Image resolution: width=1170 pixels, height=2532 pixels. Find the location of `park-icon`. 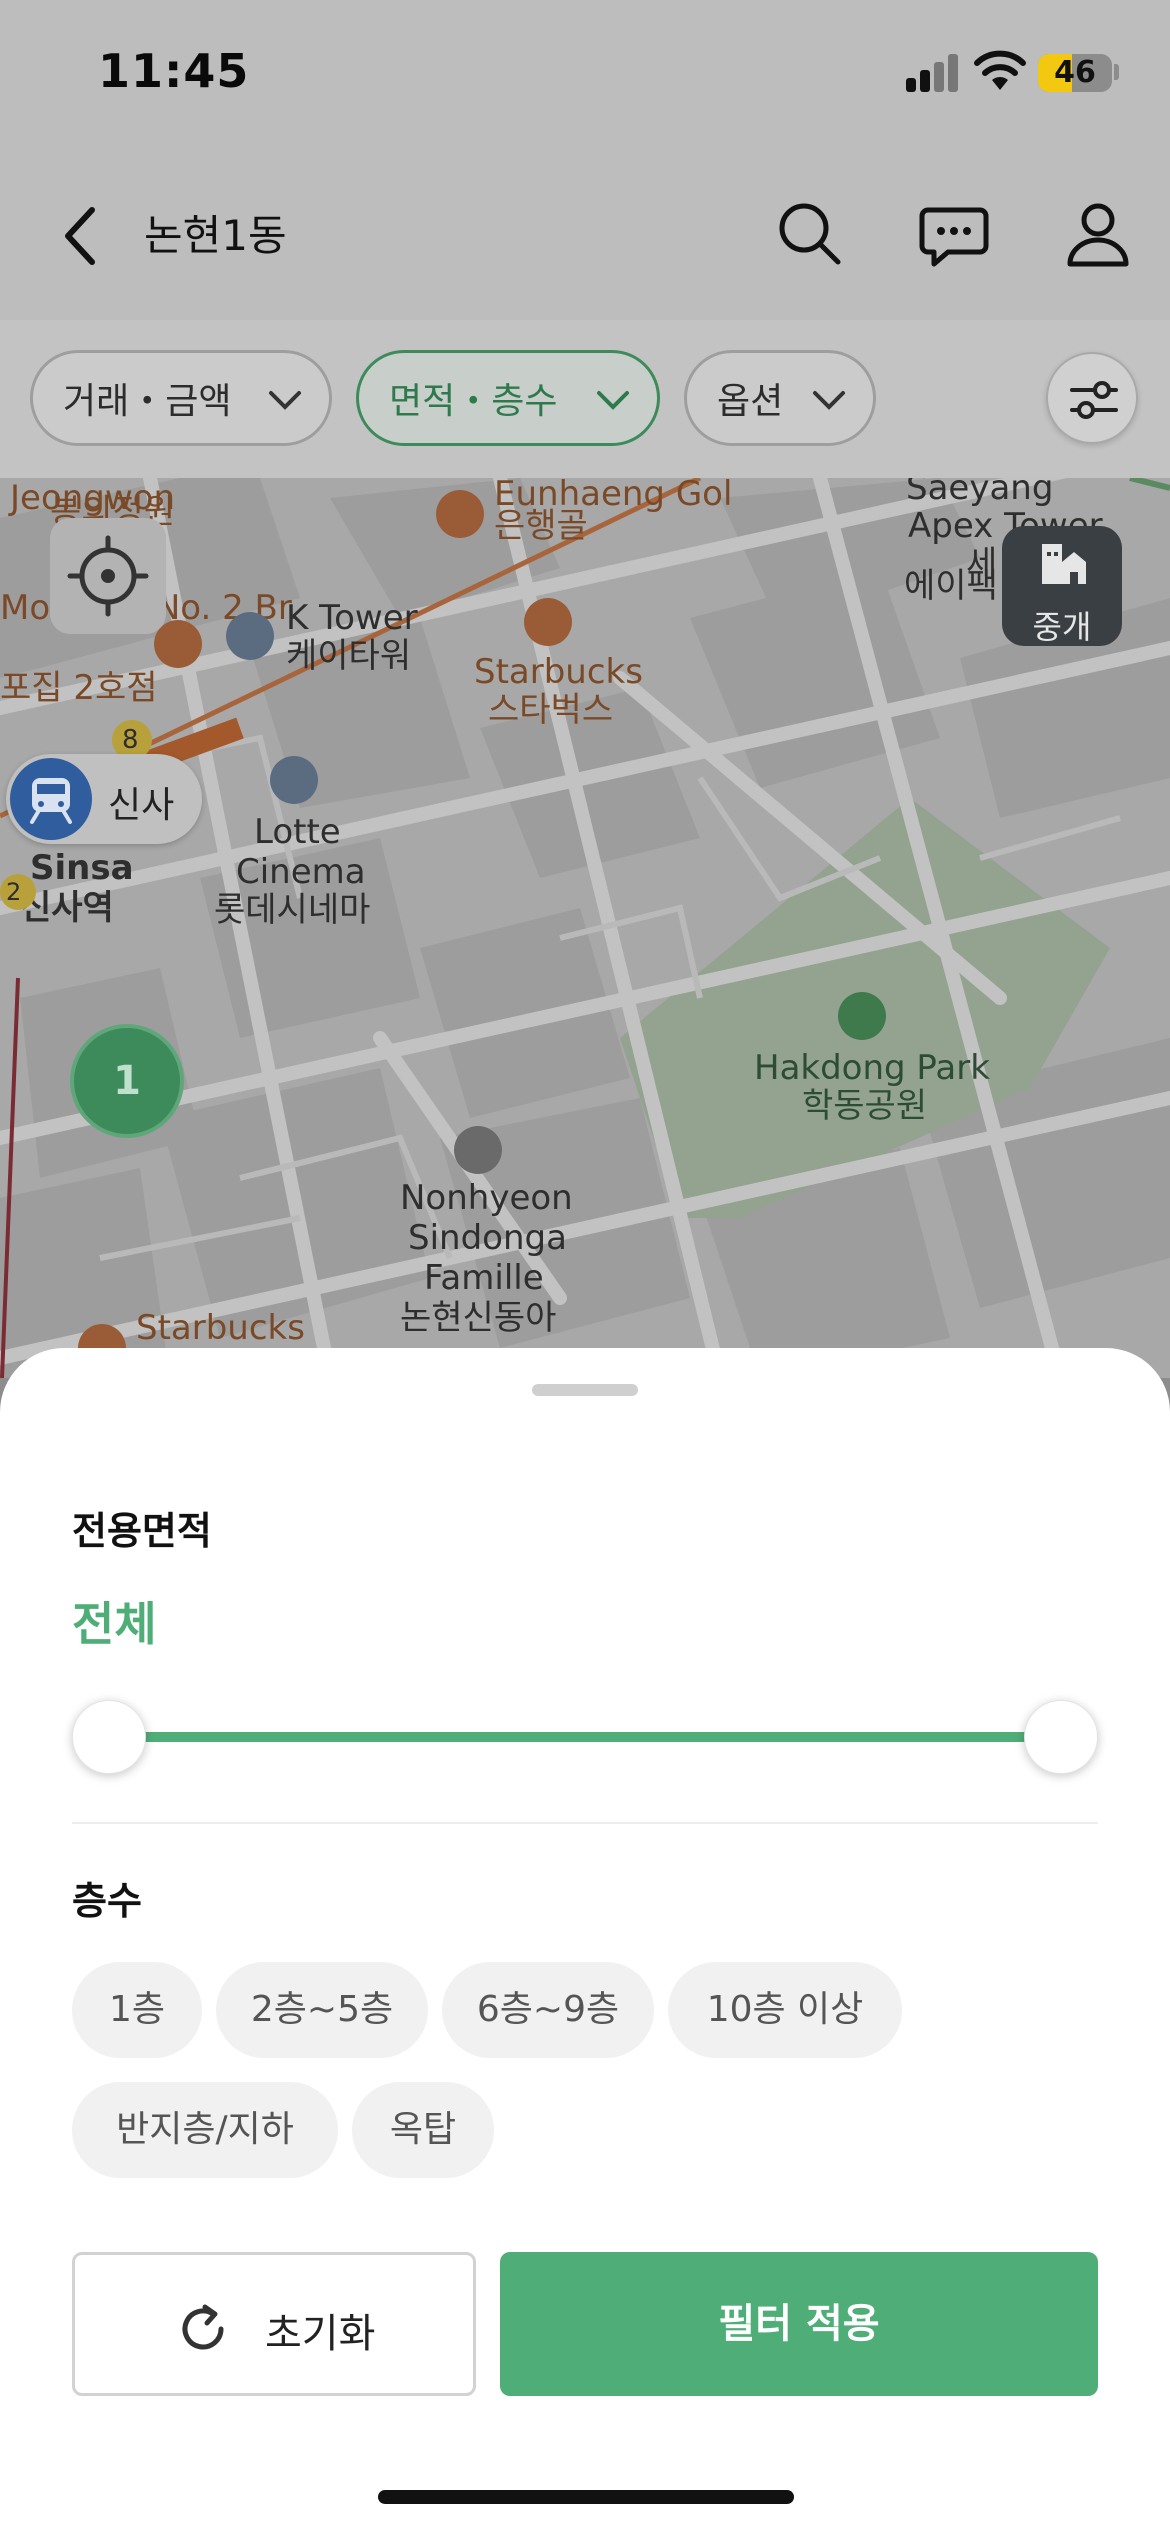

park-icon is located at coordinates (862, 1016).